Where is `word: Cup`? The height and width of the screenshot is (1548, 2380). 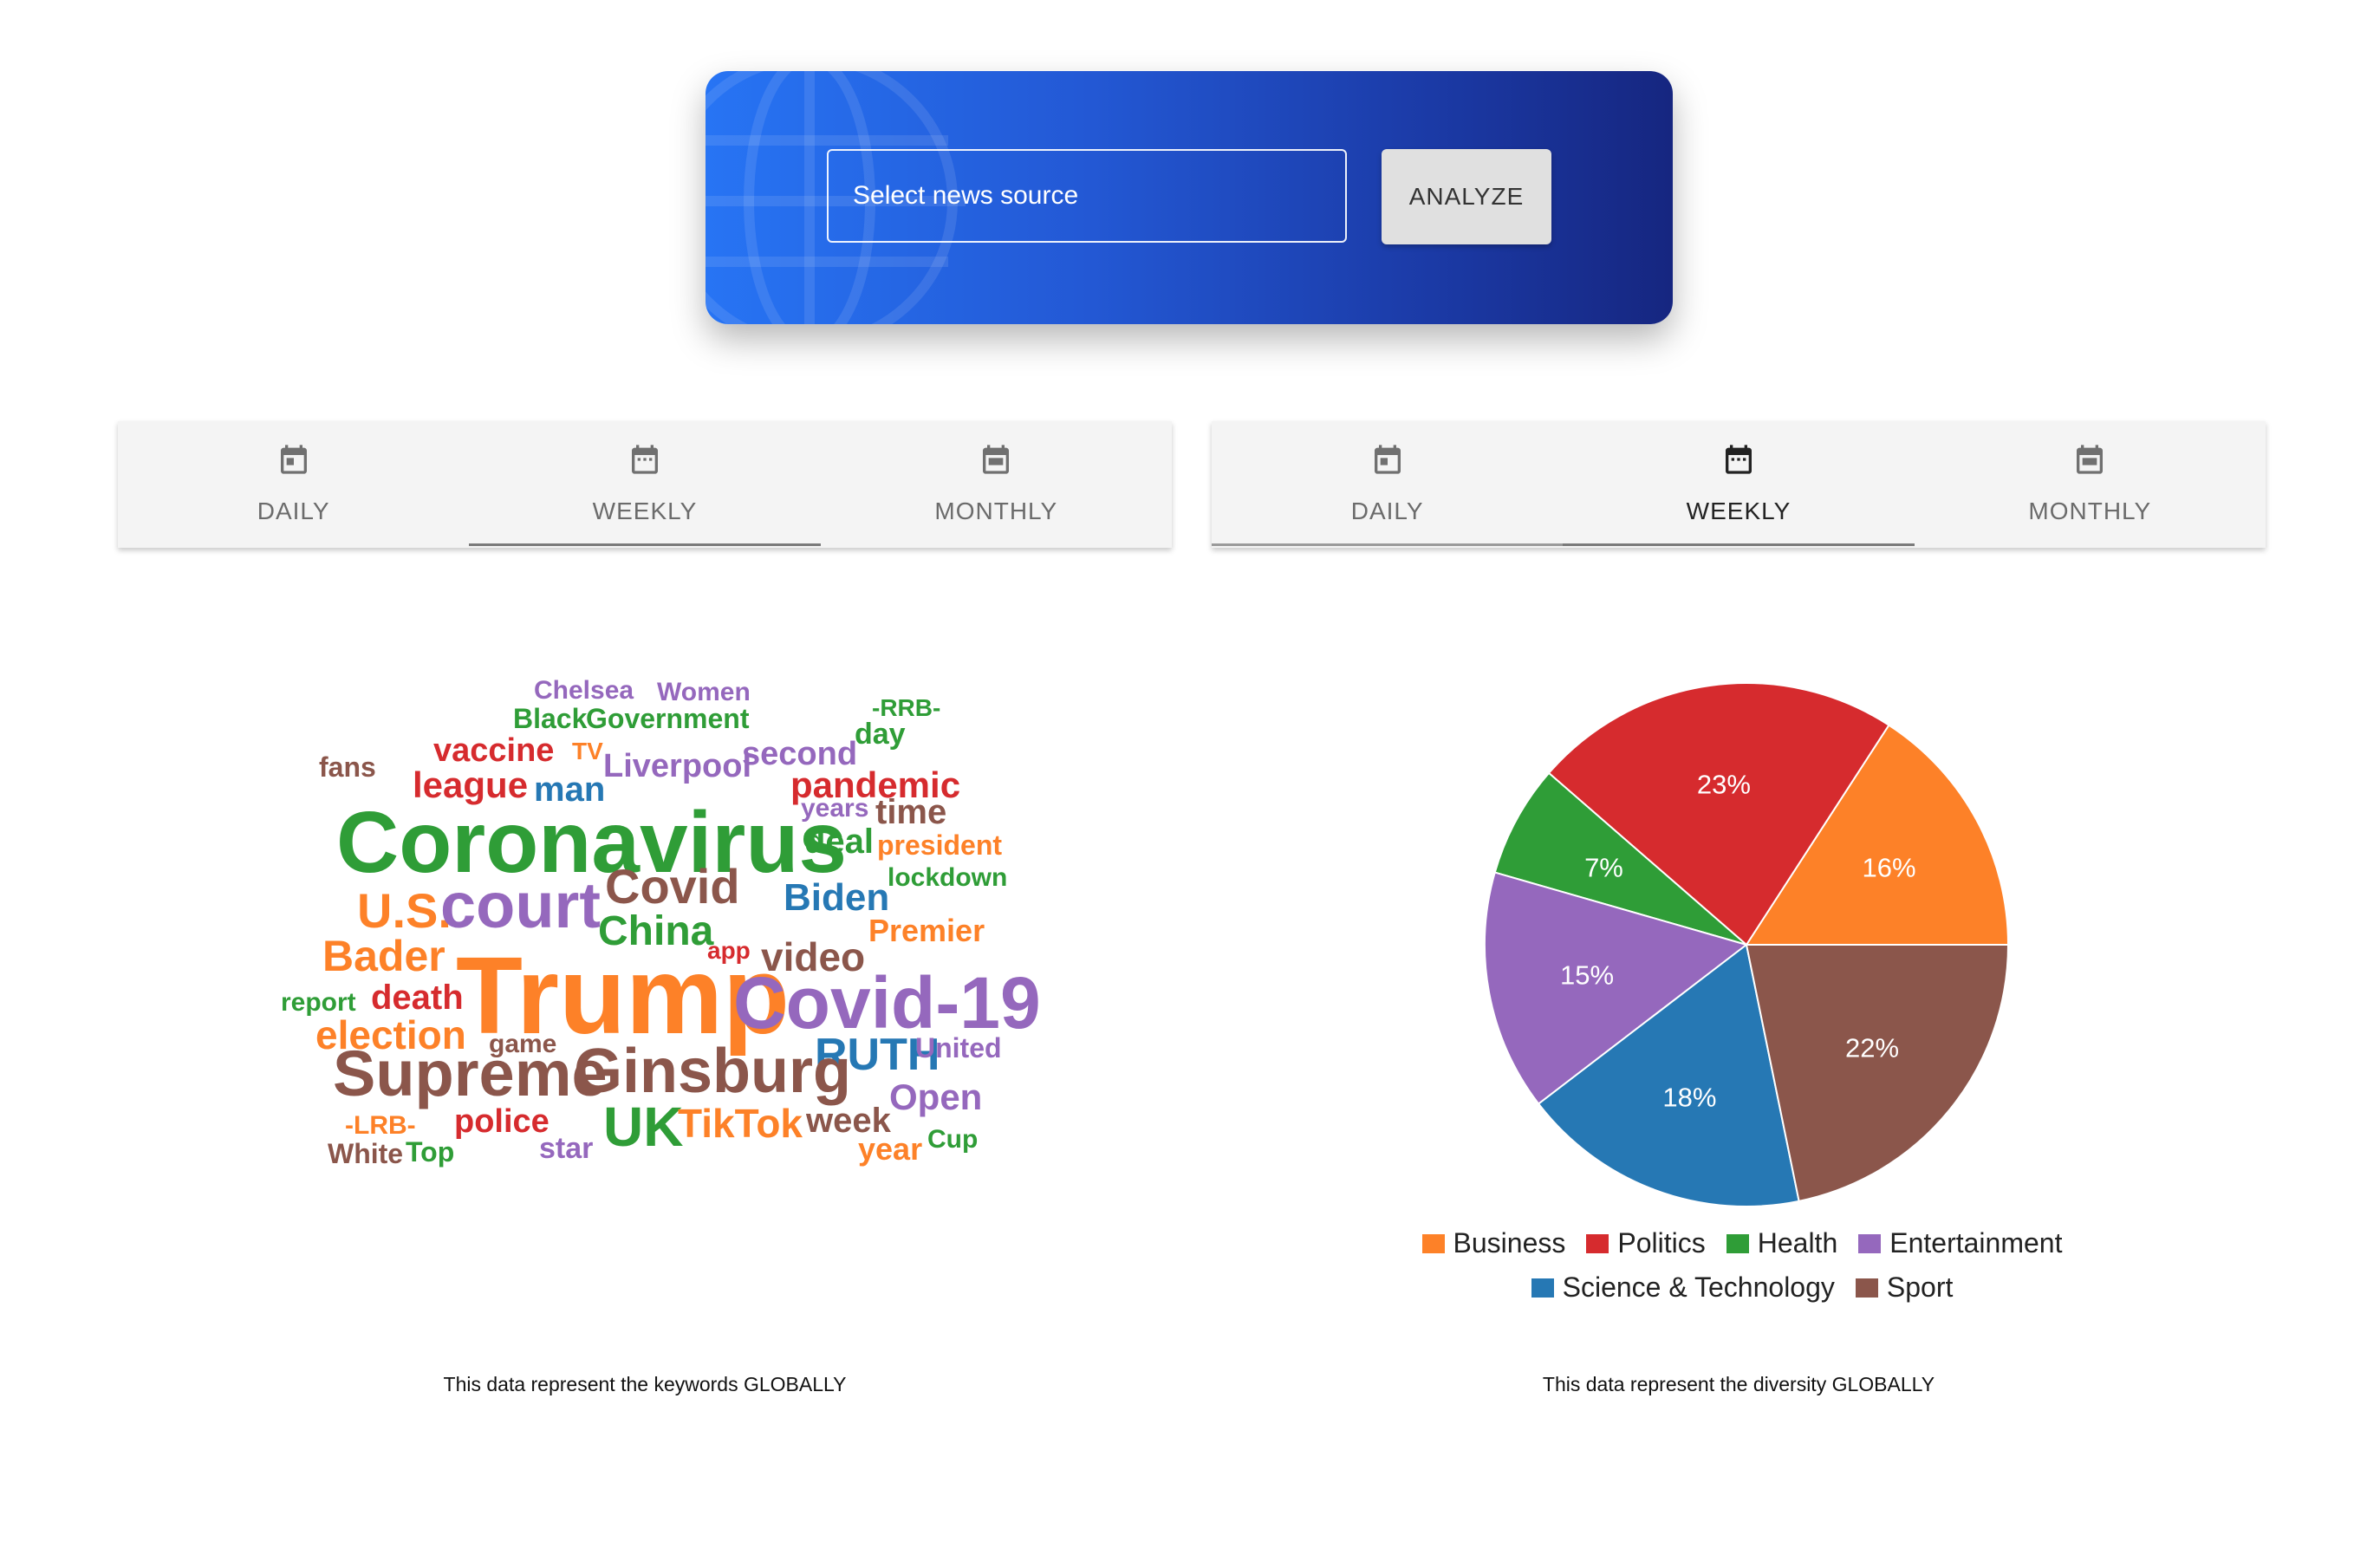
word: Cup is located at coordinates (952, 1139).